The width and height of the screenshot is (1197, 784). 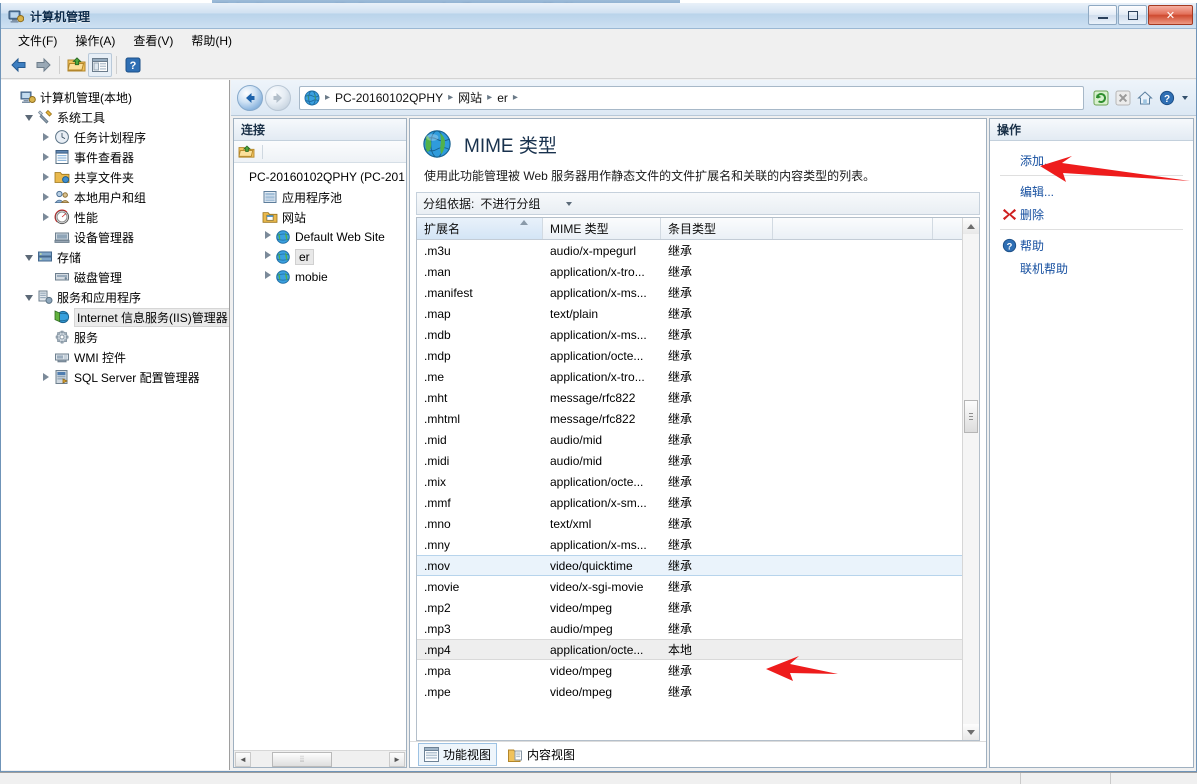 I want to click on console-tree-item-12: 服务, so click(x=115, y=337).